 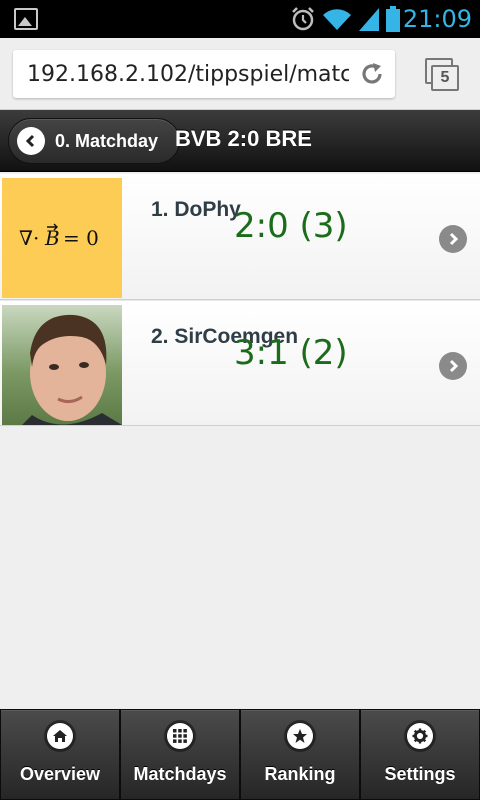 I want to click on url-field: 192.168.2.102/tippspiel/match, so click(x=204, y=74).